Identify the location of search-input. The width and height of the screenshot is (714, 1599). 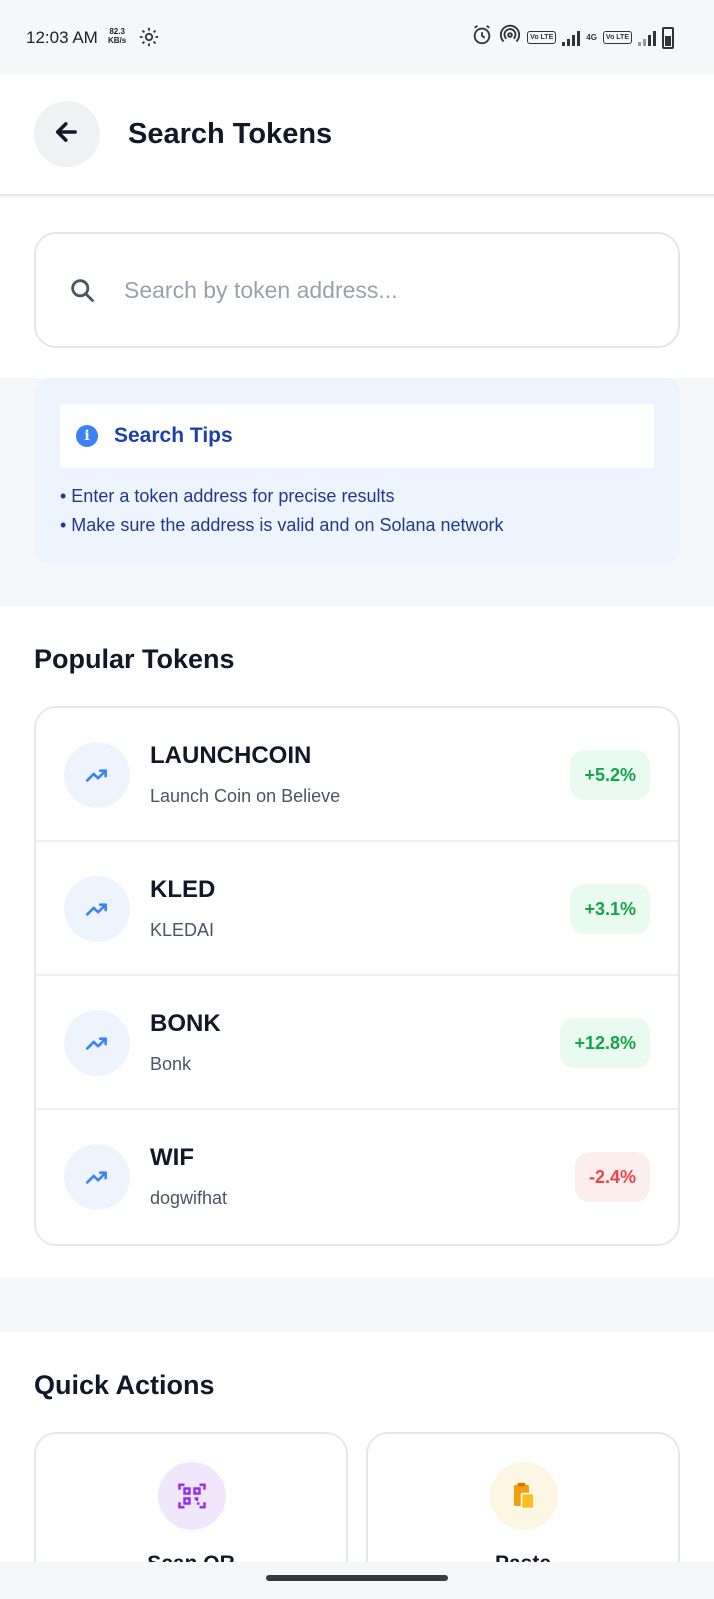
(384, 290).